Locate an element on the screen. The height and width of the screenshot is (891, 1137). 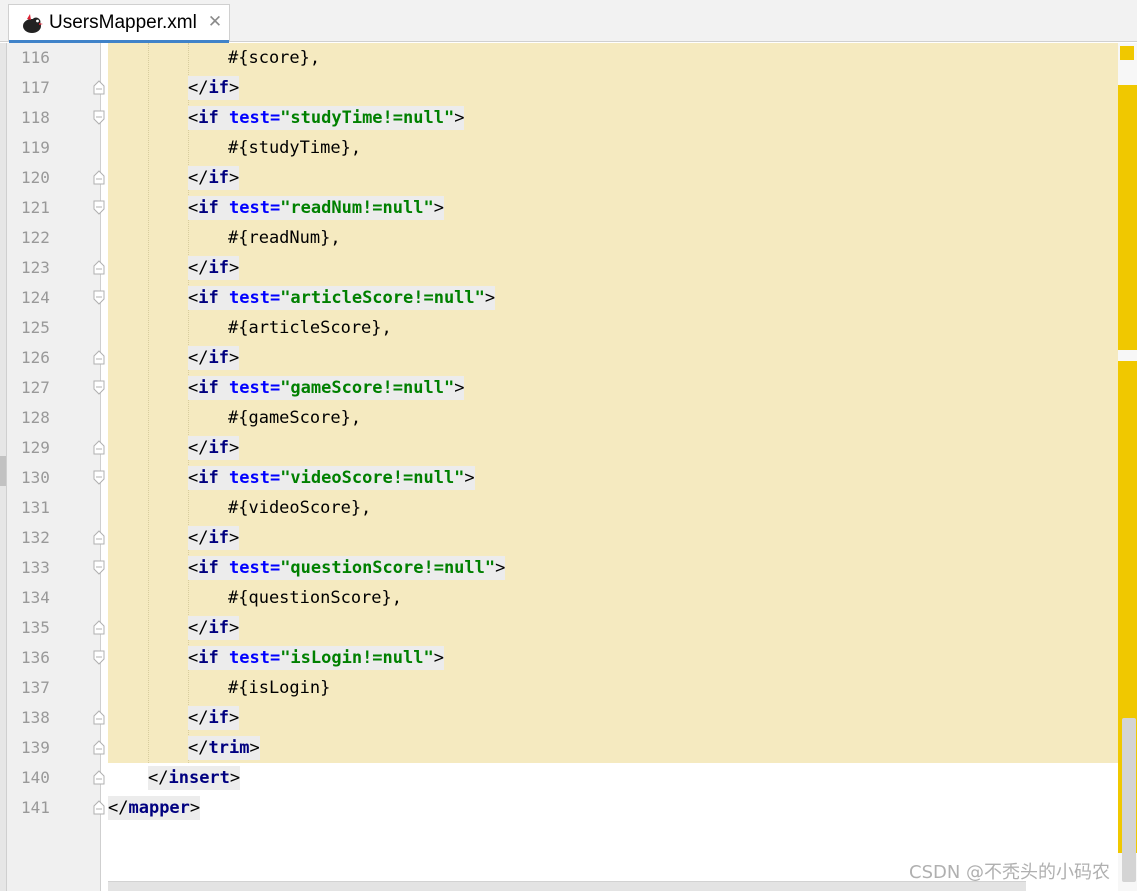
code-text: #{isLogin} is located at coordinates (279, 688).